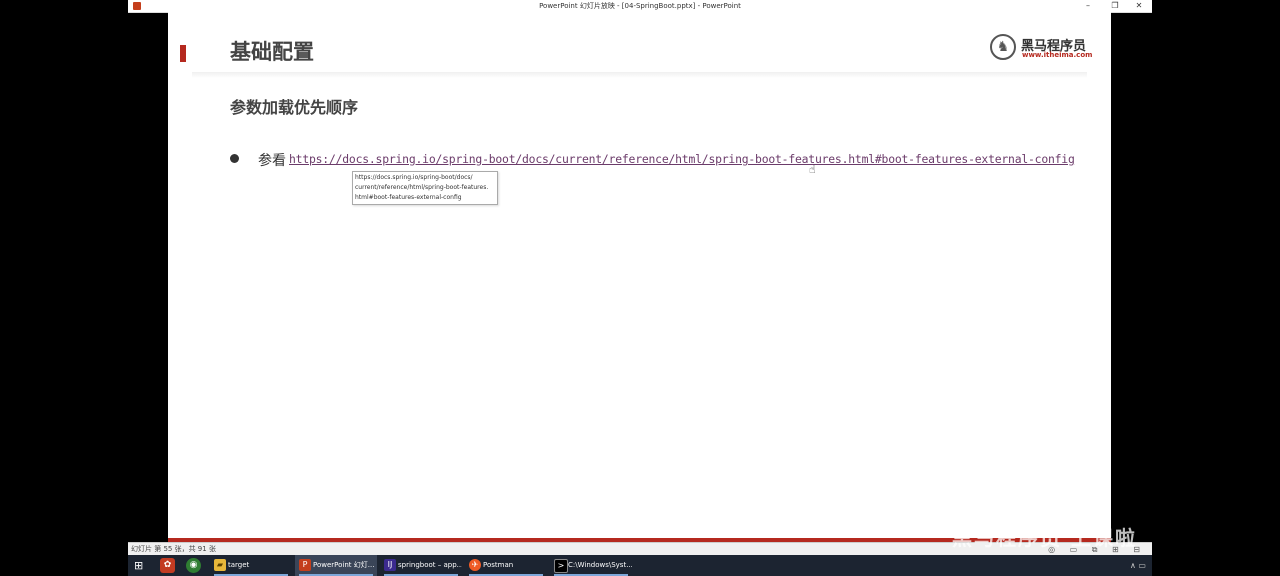  Describe the element at coordinates (506, 565) in the screenshot. I see `taskbar-item-postman: ✈ Postman` at that location.